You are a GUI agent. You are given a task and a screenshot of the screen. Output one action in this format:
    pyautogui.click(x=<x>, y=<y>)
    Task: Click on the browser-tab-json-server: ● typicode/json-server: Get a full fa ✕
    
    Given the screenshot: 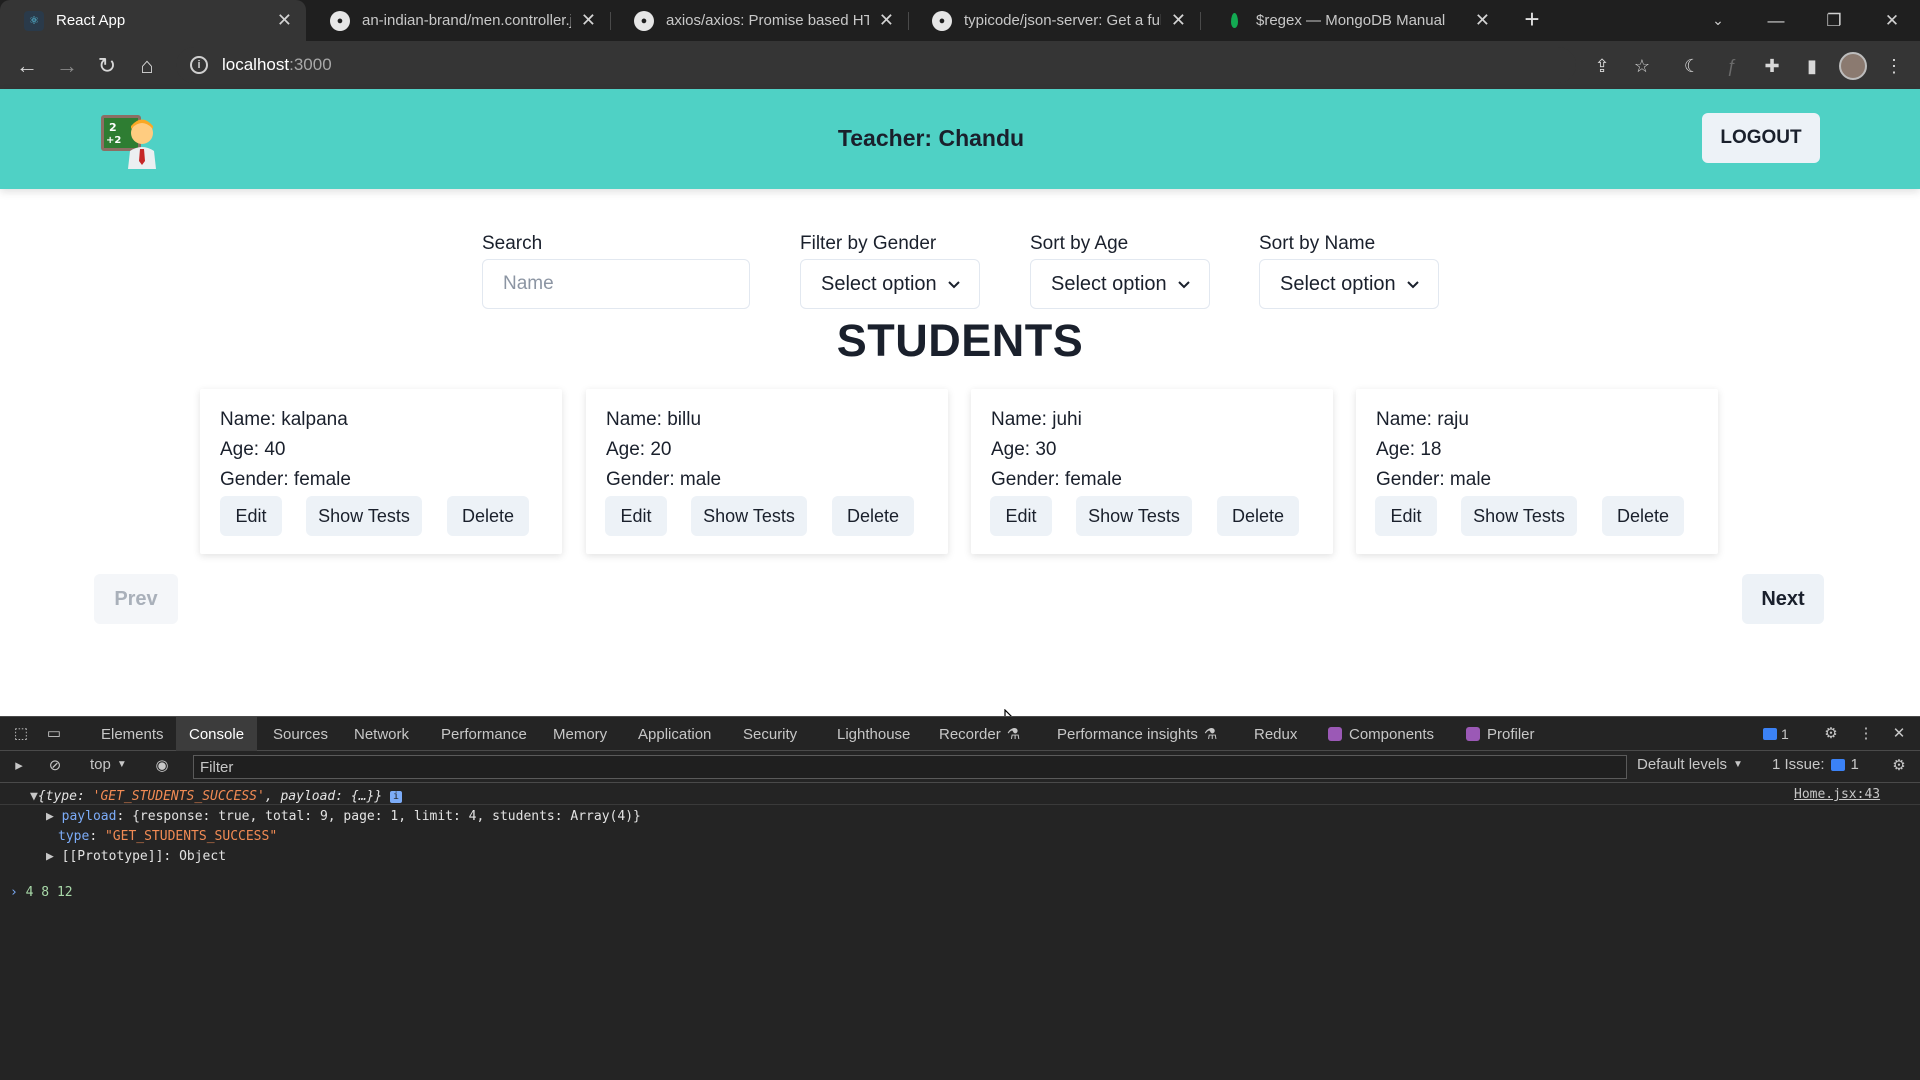 What is the action you would take?
    pyautogui.click(x=1054, y=20)
    